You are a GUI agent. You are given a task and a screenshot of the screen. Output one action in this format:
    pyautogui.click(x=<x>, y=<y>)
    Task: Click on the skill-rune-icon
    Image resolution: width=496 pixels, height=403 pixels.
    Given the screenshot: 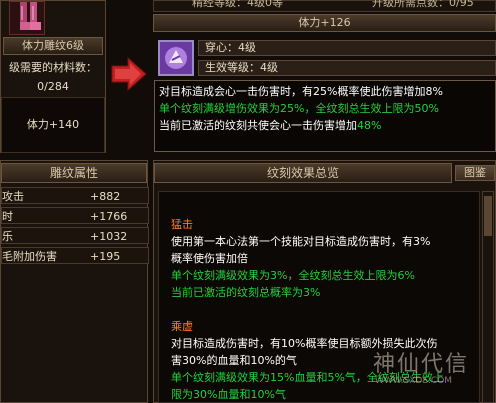 What is the action you would take?
    pyautogui.click(x=176, y=58)
    